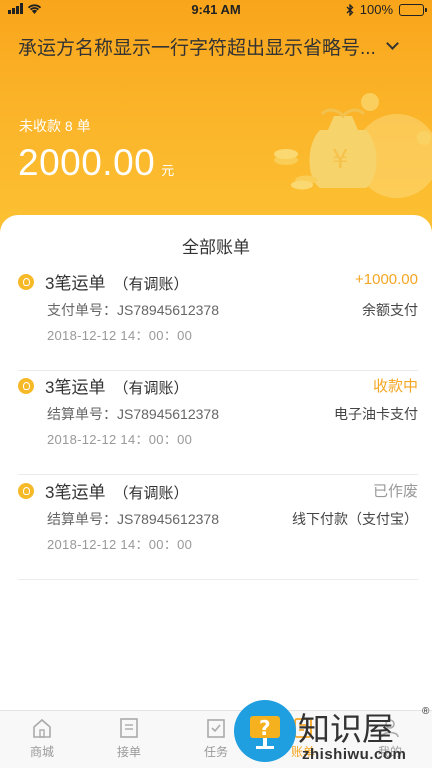 This screenshot has height=768, width=432. What do you see at coordinates (129, 728) in the screenshot?
I see `document-icon` at bounding box center [129, 728].